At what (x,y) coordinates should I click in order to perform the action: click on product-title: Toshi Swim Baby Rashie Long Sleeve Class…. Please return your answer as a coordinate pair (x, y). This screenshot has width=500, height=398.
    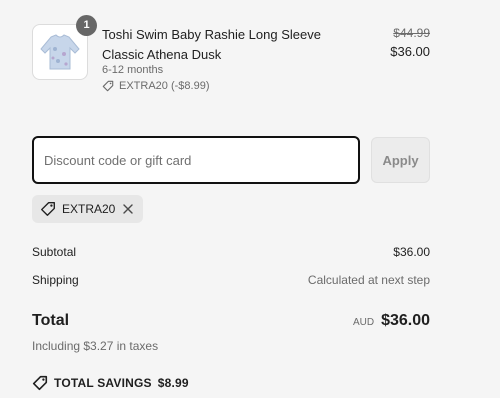
    Looking at the image, I should click on (211, 44).